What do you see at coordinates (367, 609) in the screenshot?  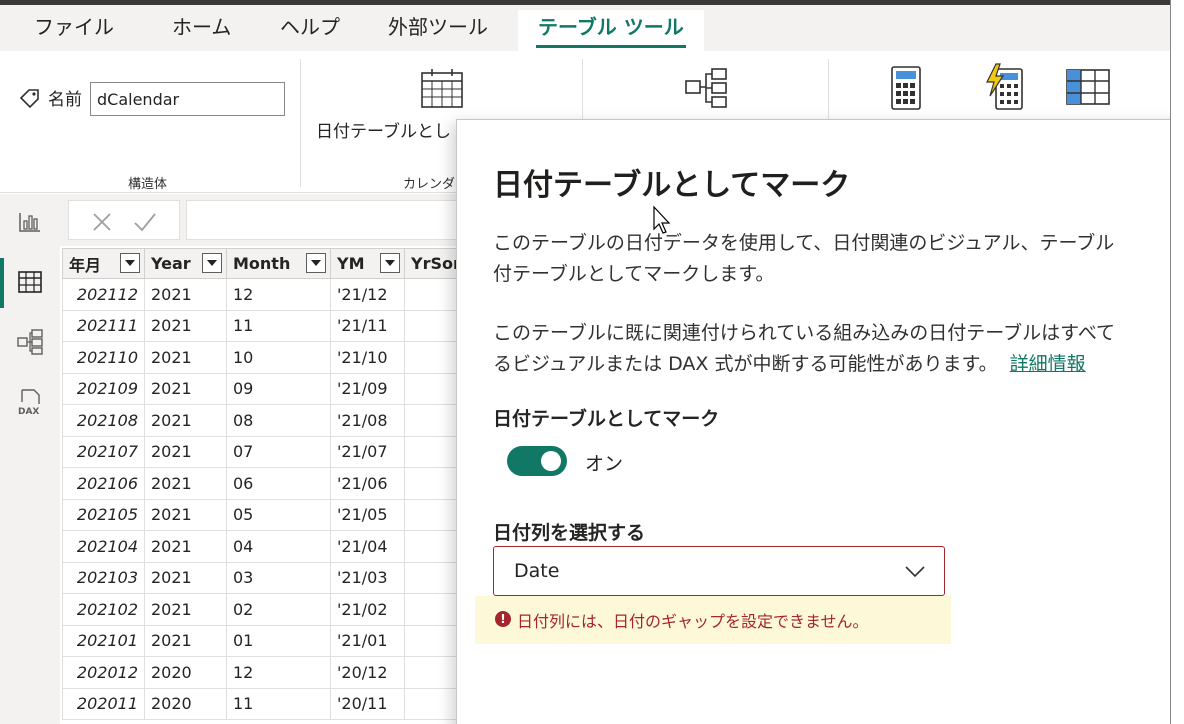 I see `table-cell: '21/02` at bounding box center [367, 609].